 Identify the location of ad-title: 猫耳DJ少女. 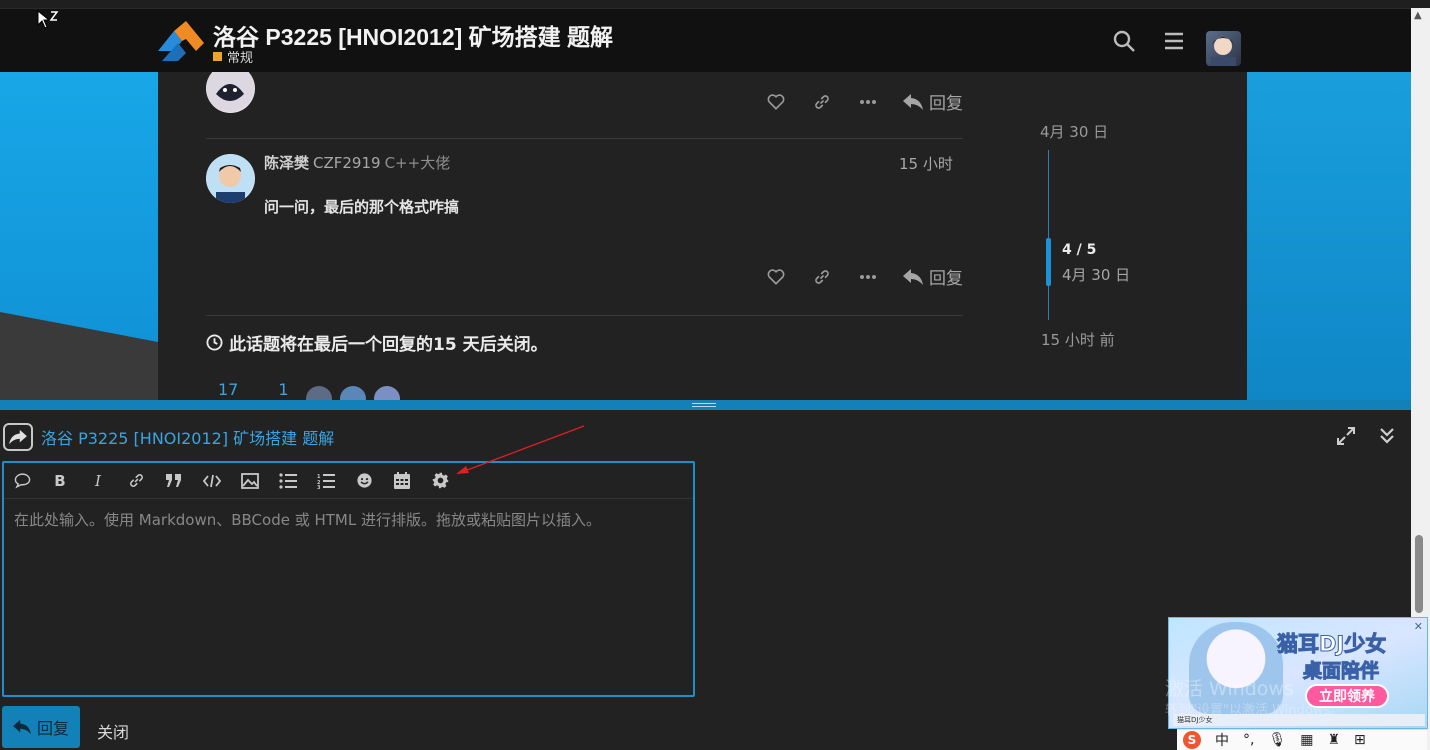
(1331, 644).